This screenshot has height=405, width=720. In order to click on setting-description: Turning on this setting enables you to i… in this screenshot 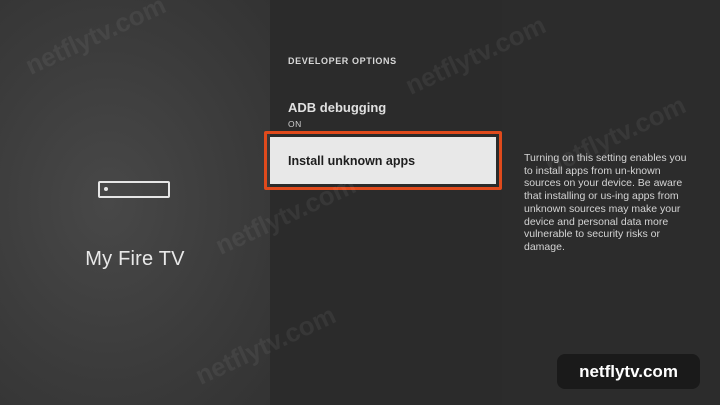, I will do `click(605, 202)`.